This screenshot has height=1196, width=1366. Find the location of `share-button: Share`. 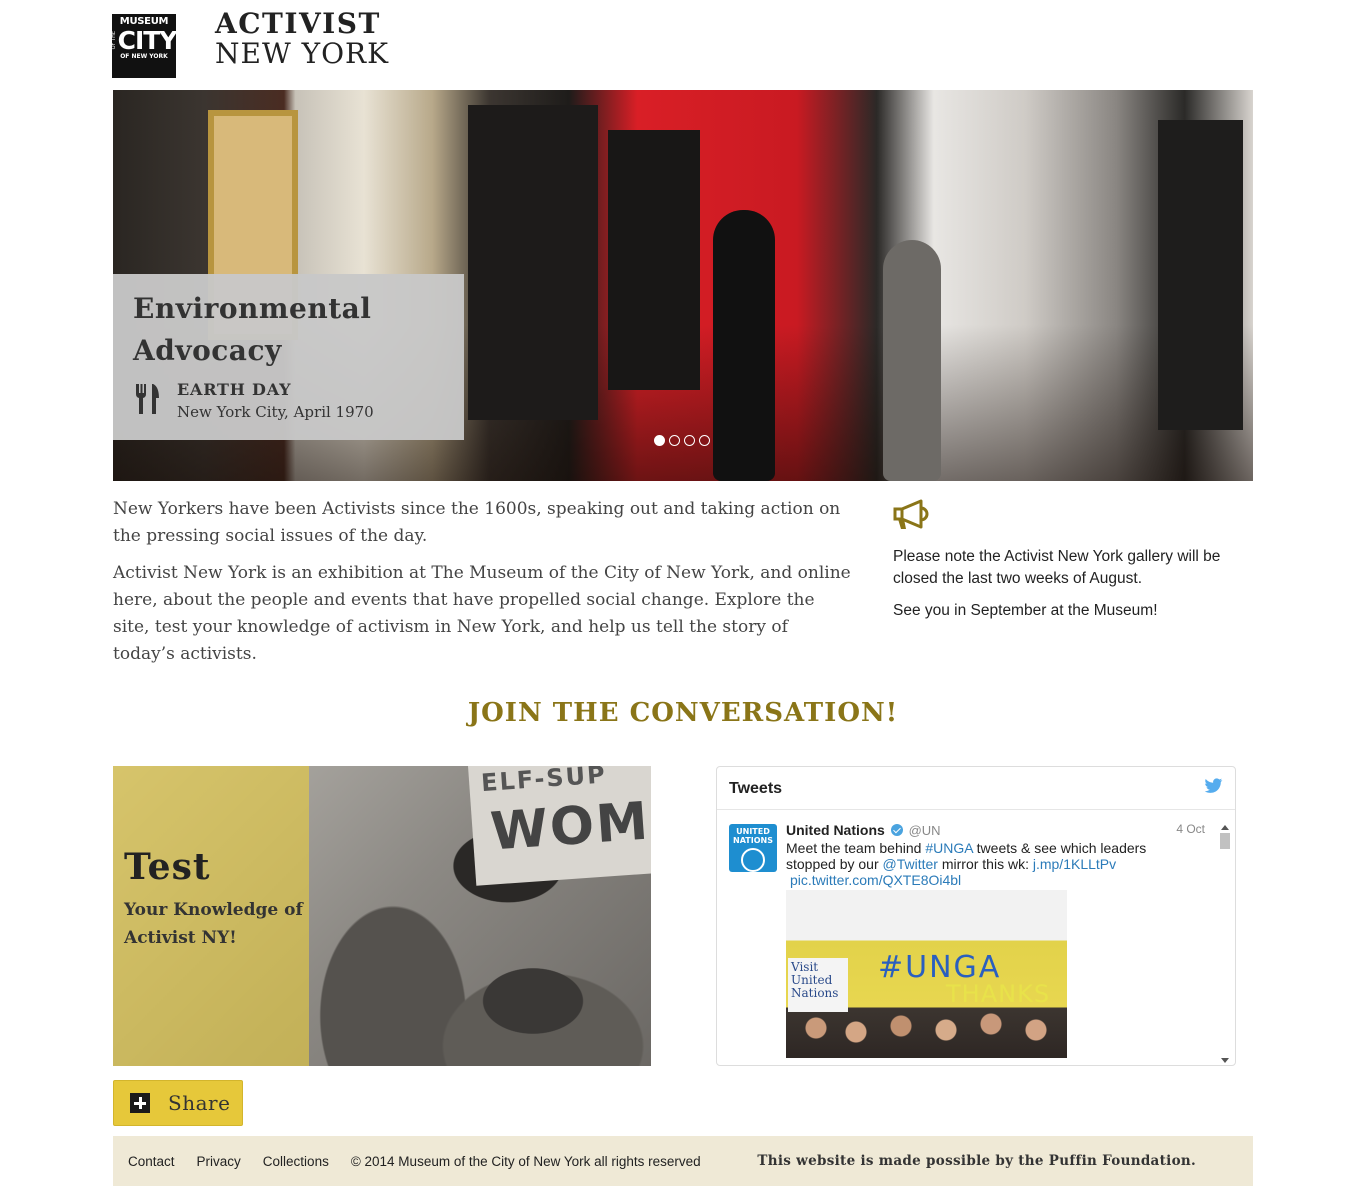

share-button: Share is located at coordinates (178, 1103).